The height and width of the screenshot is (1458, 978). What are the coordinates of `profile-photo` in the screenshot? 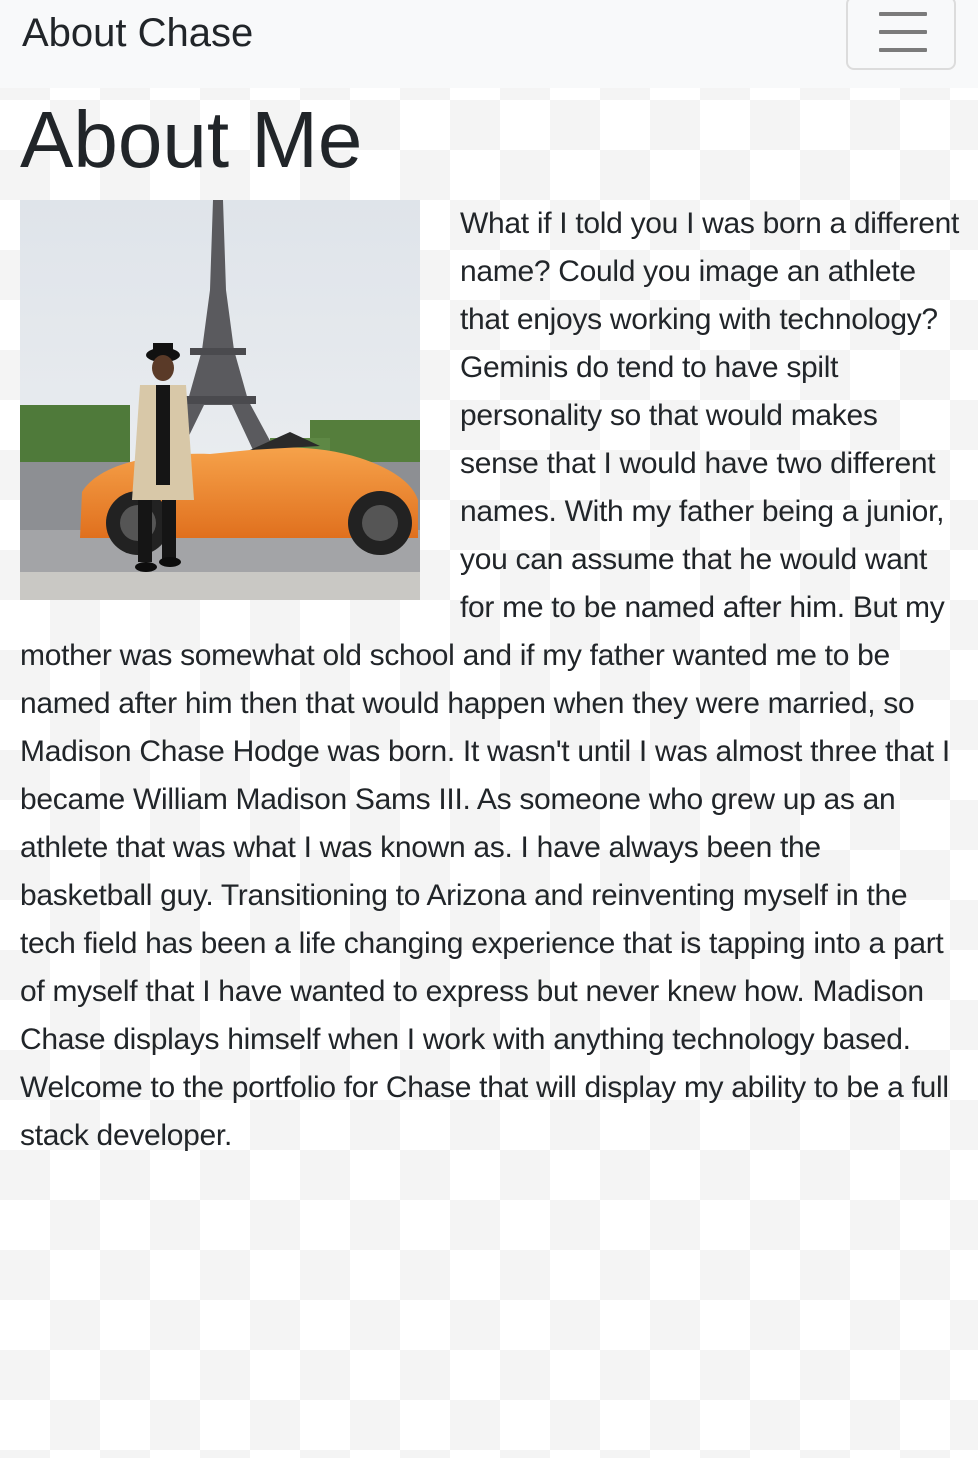 It's located at (220, 400).